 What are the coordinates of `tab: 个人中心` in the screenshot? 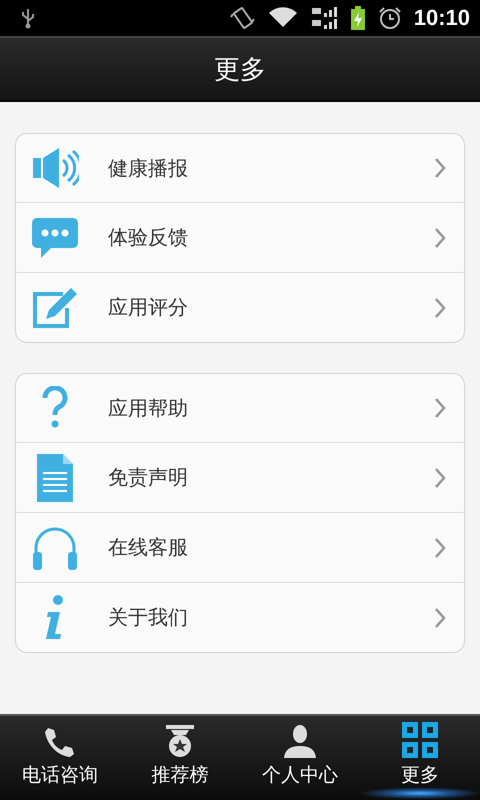 It's located at (300, 758).